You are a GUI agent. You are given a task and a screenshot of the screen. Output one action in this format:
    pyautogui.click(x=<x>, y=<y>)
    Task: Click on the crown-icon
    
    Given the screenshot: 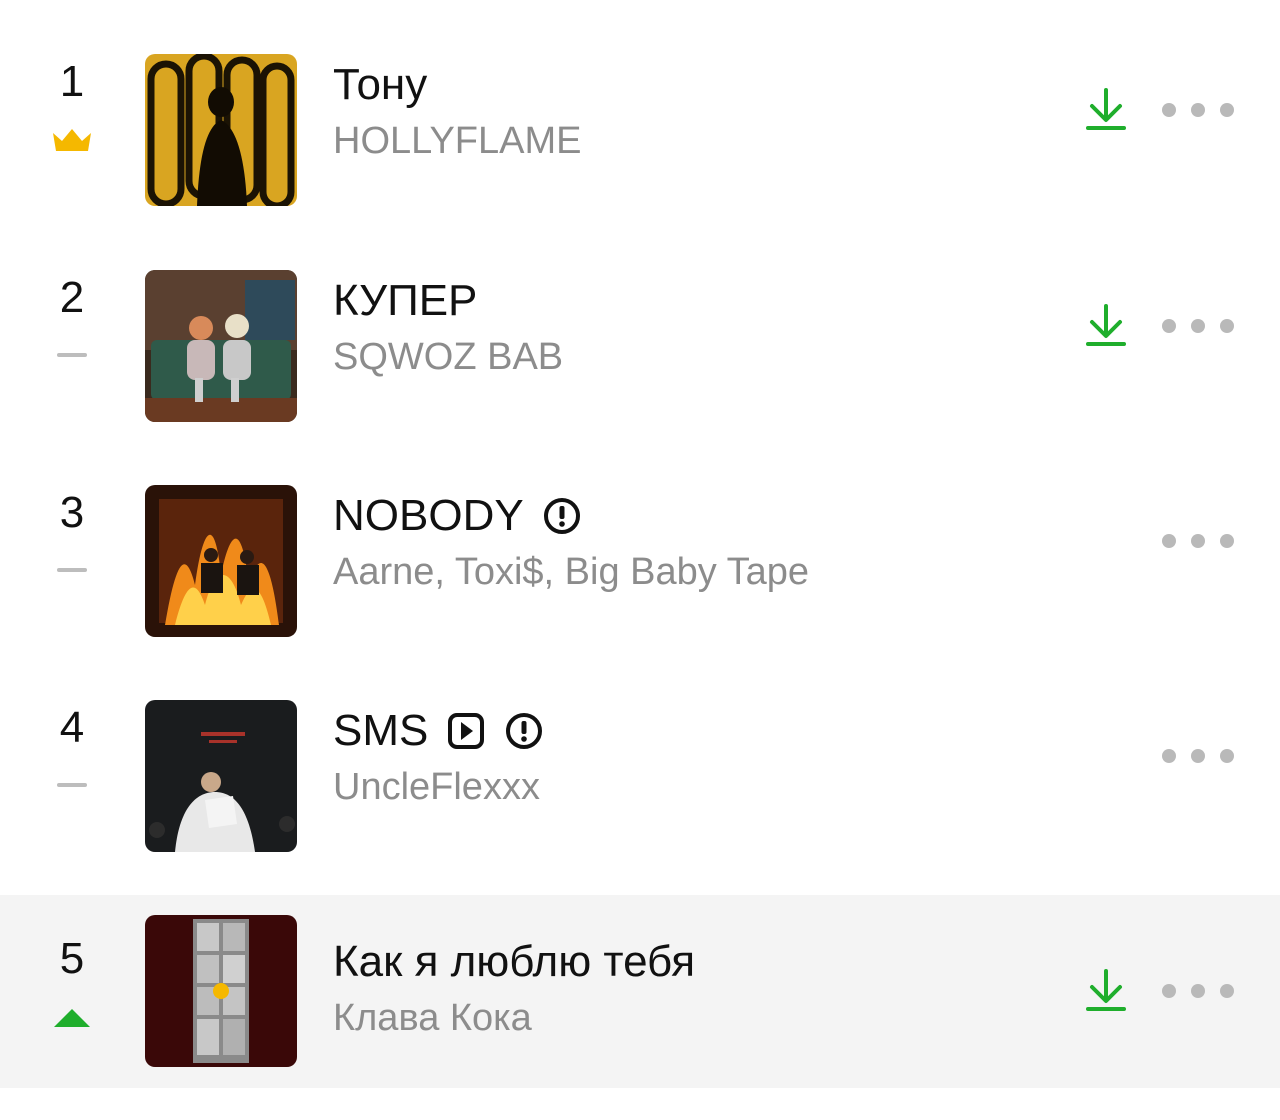 What is the action you would take?
    pyautogui.click(x=72, y=140)
    